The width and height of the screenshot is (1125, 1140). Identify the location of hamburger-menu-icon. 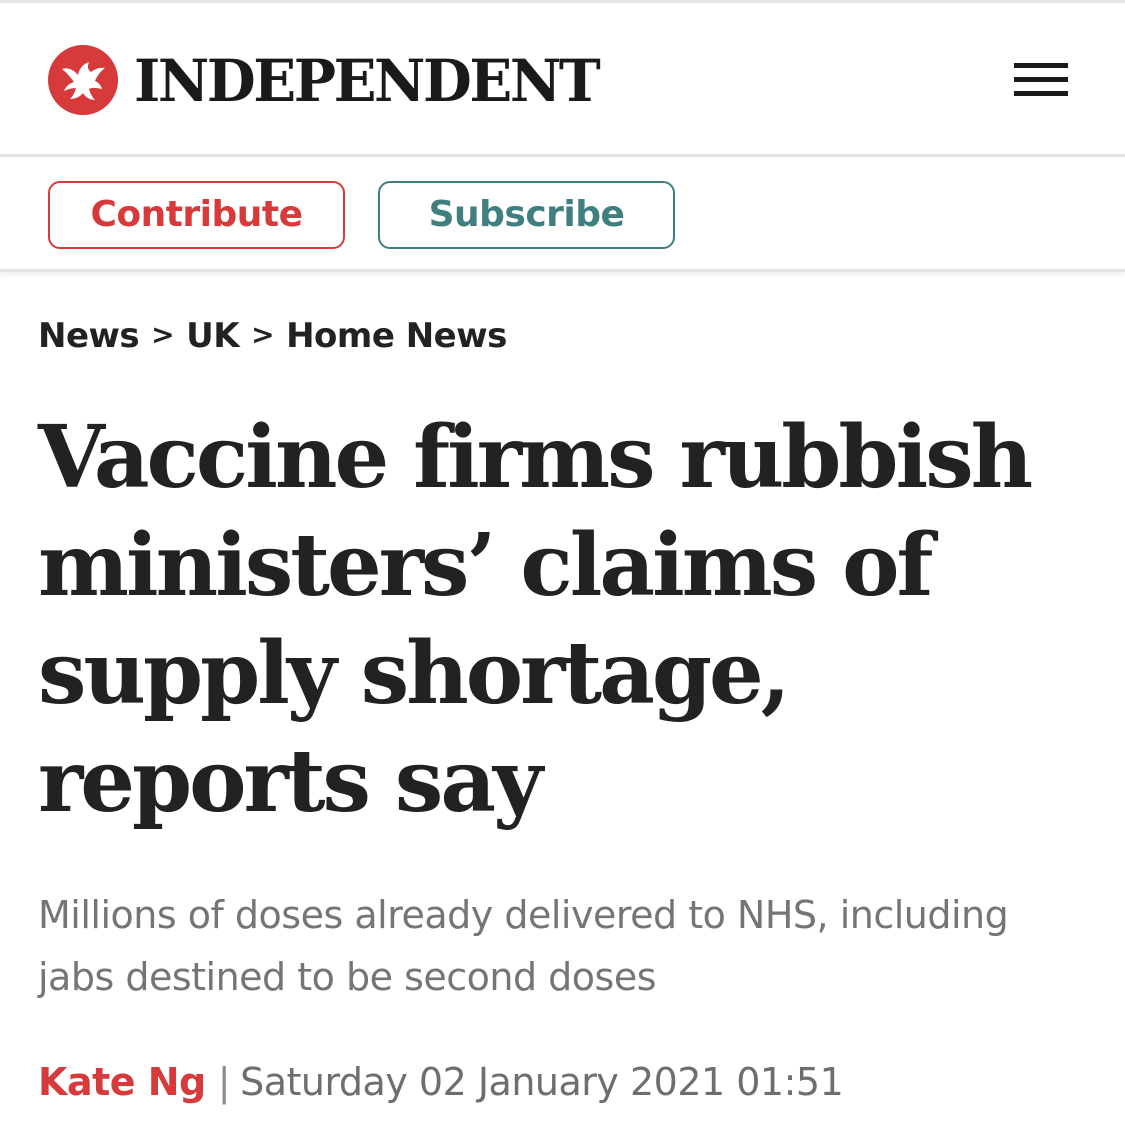
(1040, 81).